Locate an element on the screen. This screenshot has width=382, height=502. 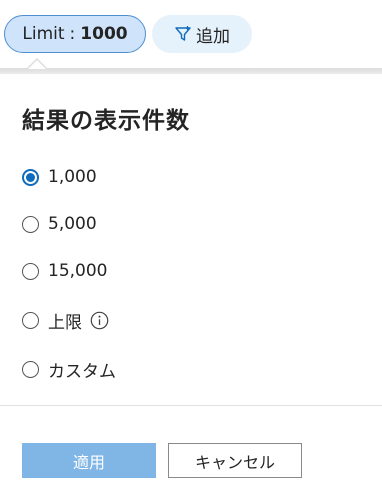
add-filter-button: 追加 is located at coordinates (202, 34).